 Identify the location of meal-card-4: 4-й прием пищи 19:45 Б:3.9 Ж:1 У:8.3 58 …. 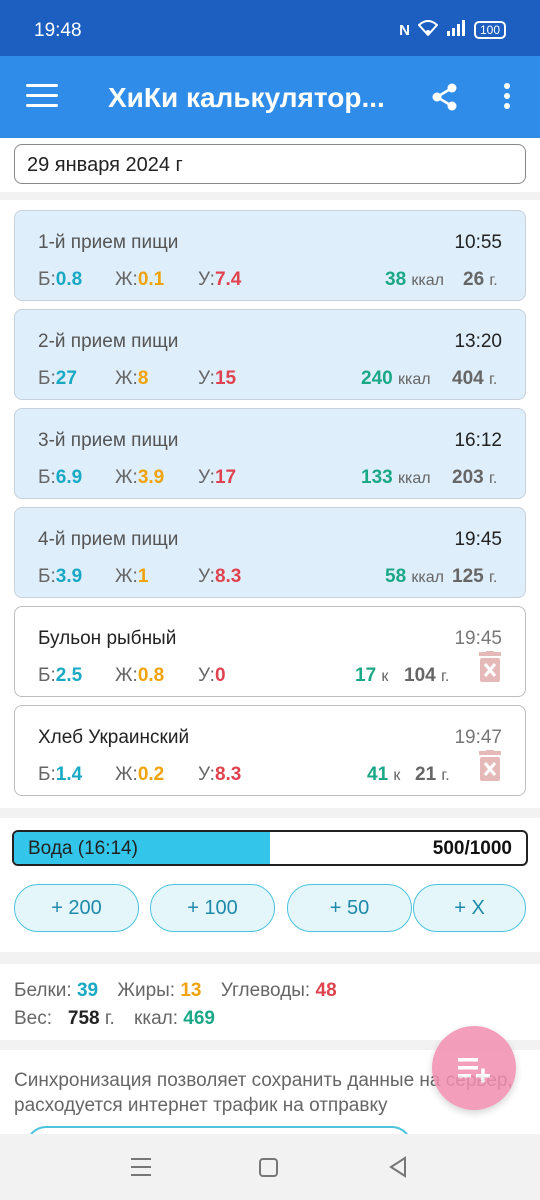
(270, 552).